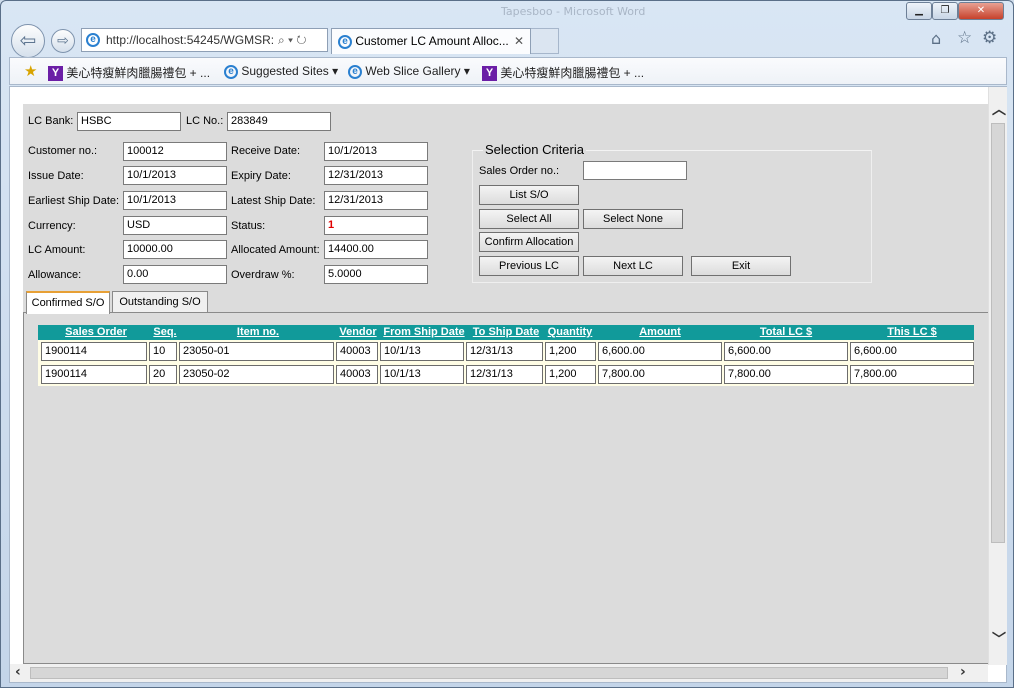  What do you see at coordinates (424, 332) in the screenshot?
I see `col-from-ship-date: From Ship Date` at bounding box center [424, 332].